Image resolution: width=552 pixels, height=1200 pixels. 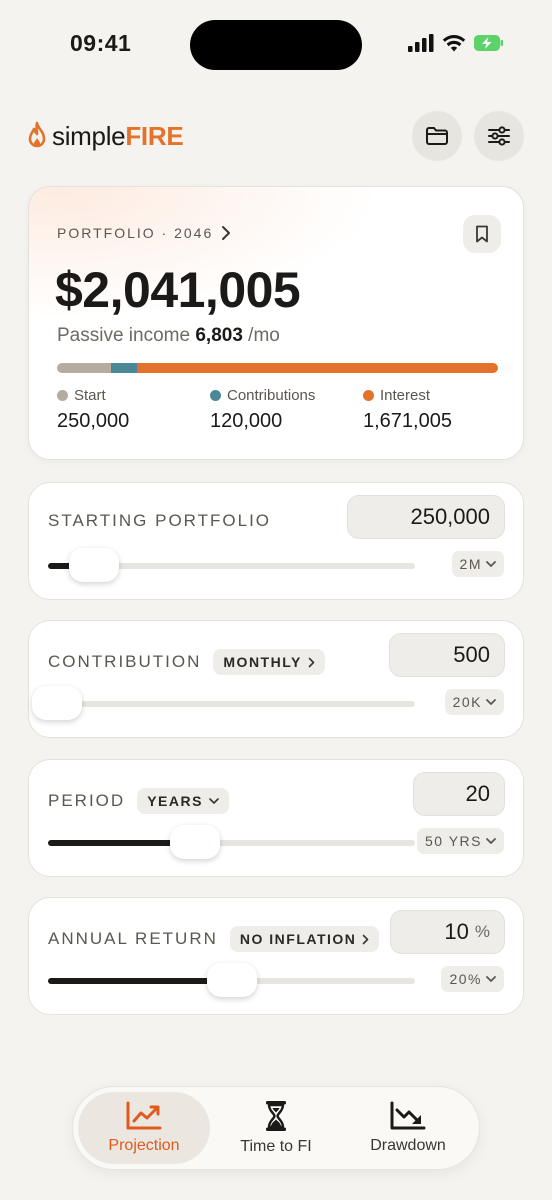 What do you see at coordinates (135, 233) in the screenshot?
I see `portfolio-label: PORTFOLIO · 2046` at bounding box center [135, 233].